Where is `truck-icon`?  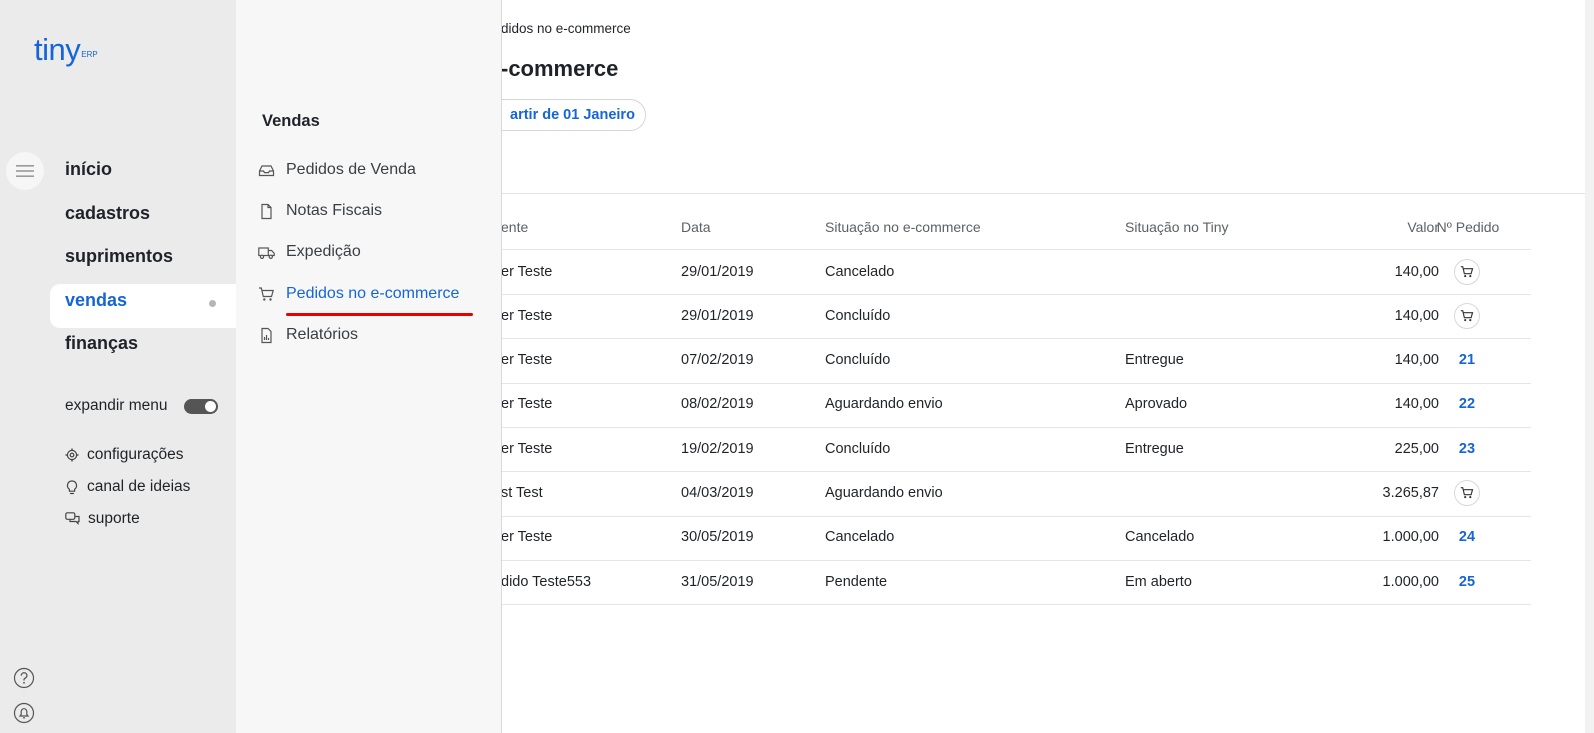
truck-icon is located at coordinates (266, 252).